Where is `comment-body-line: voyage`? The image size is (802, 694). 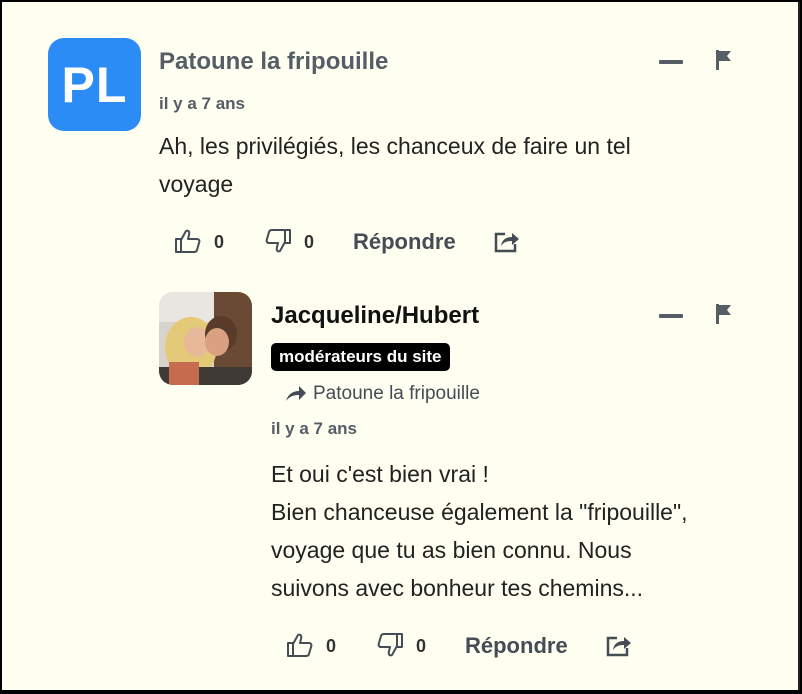 comment-body-line: voyage is located at coordinates (196, 184).